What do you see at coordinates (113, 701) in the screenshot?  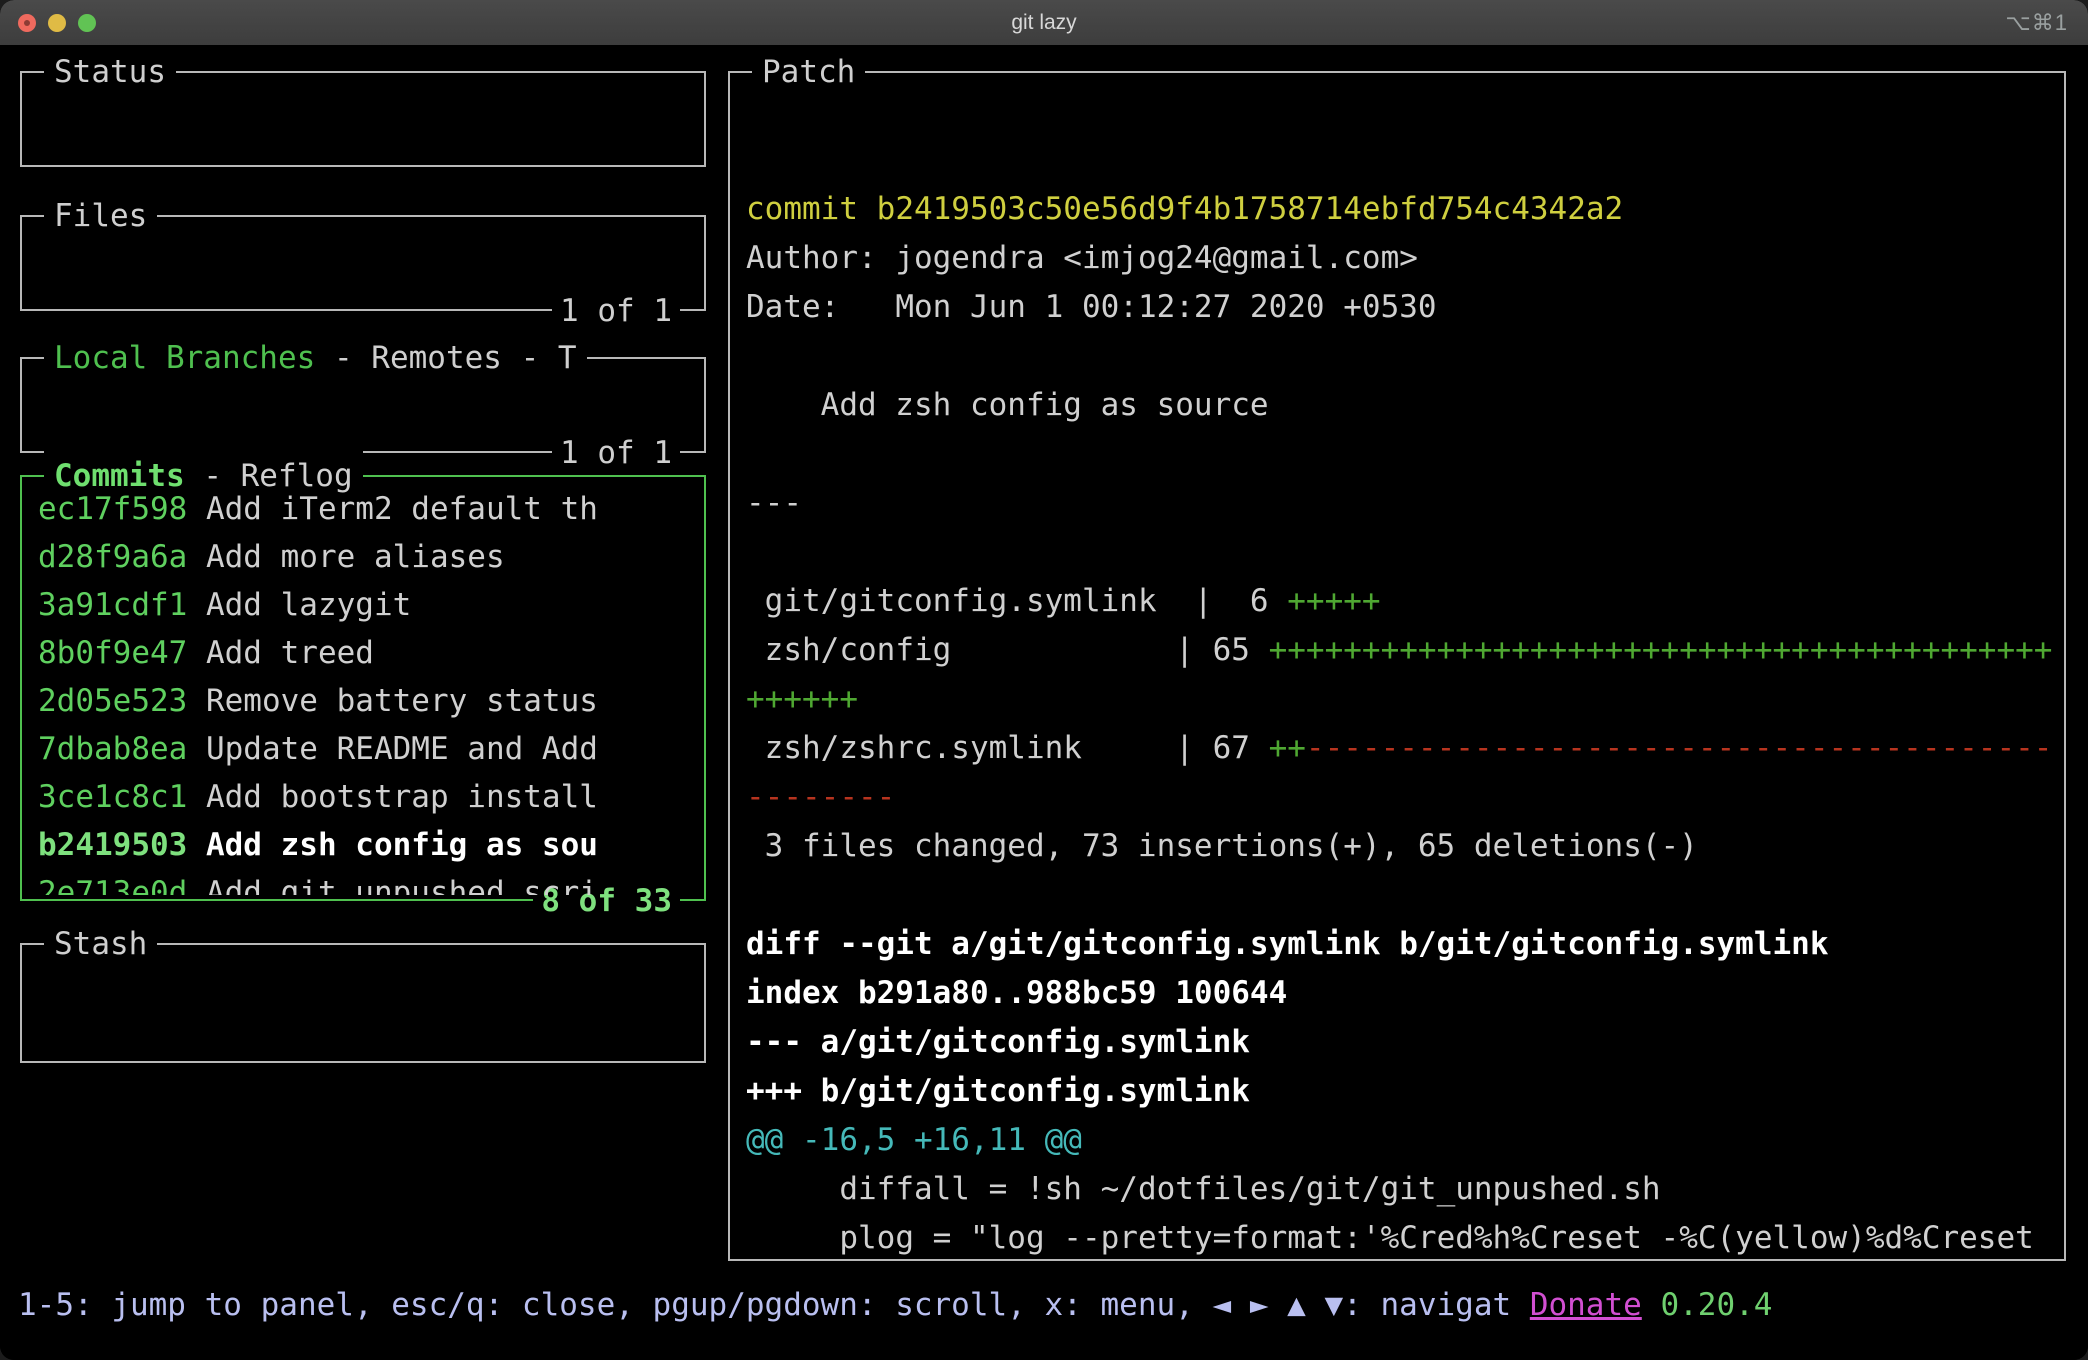 I see `commit-hash: 2d05e523` at bounding box center [113, 701].